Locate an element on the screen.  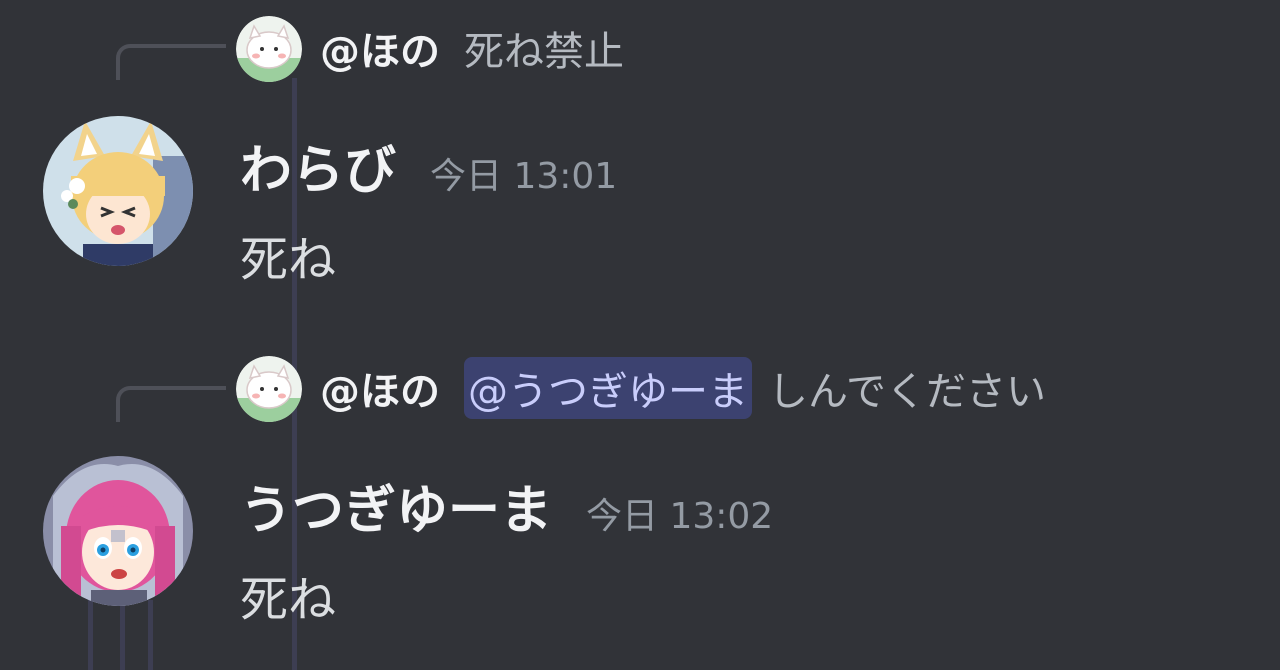
username: うつぎゆーま is located at coordinates (396, 505).